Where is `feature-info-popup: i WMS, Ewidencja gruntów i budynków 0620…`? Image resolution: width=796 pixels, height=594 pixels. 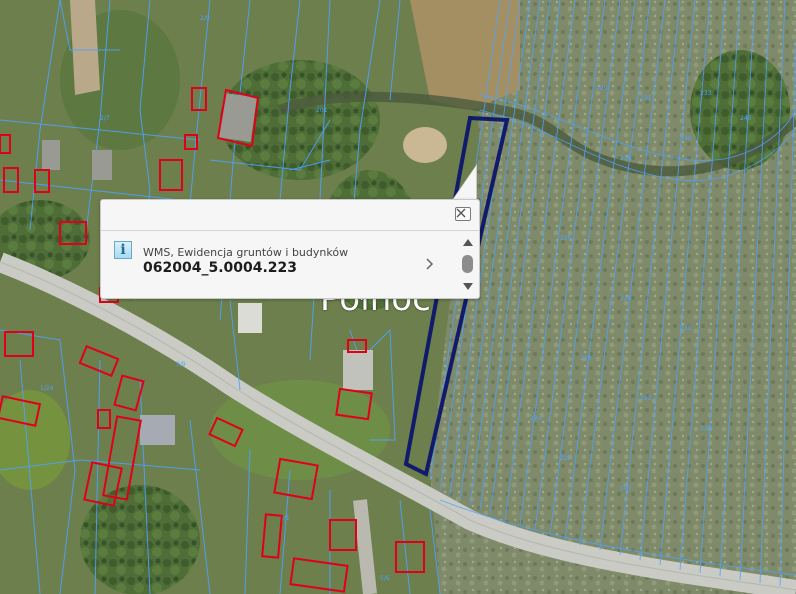 feature-info-popup: i WMS, Ewidencja gruntów i budynków 0620… is located at coordinates (290, 249).